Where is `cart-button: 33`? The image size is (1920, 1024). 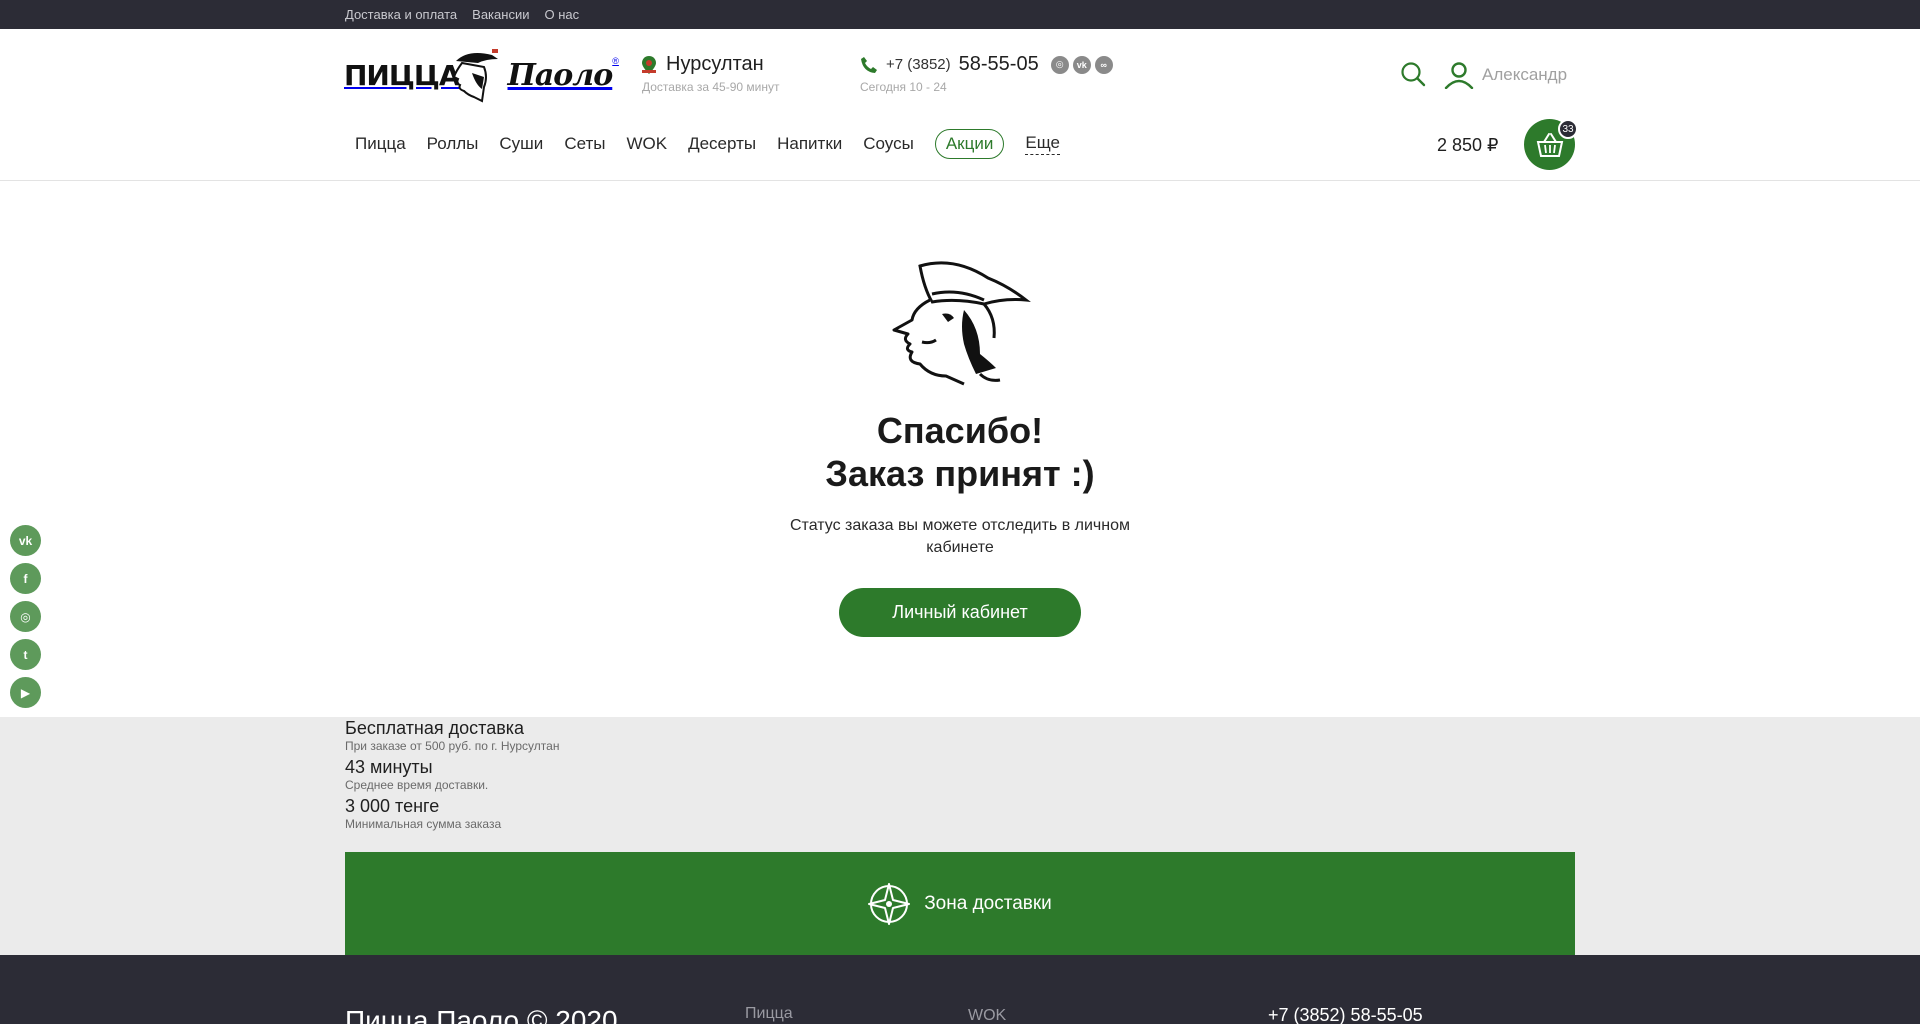
cart-button: 33 is located at coordinates (1551, 144).